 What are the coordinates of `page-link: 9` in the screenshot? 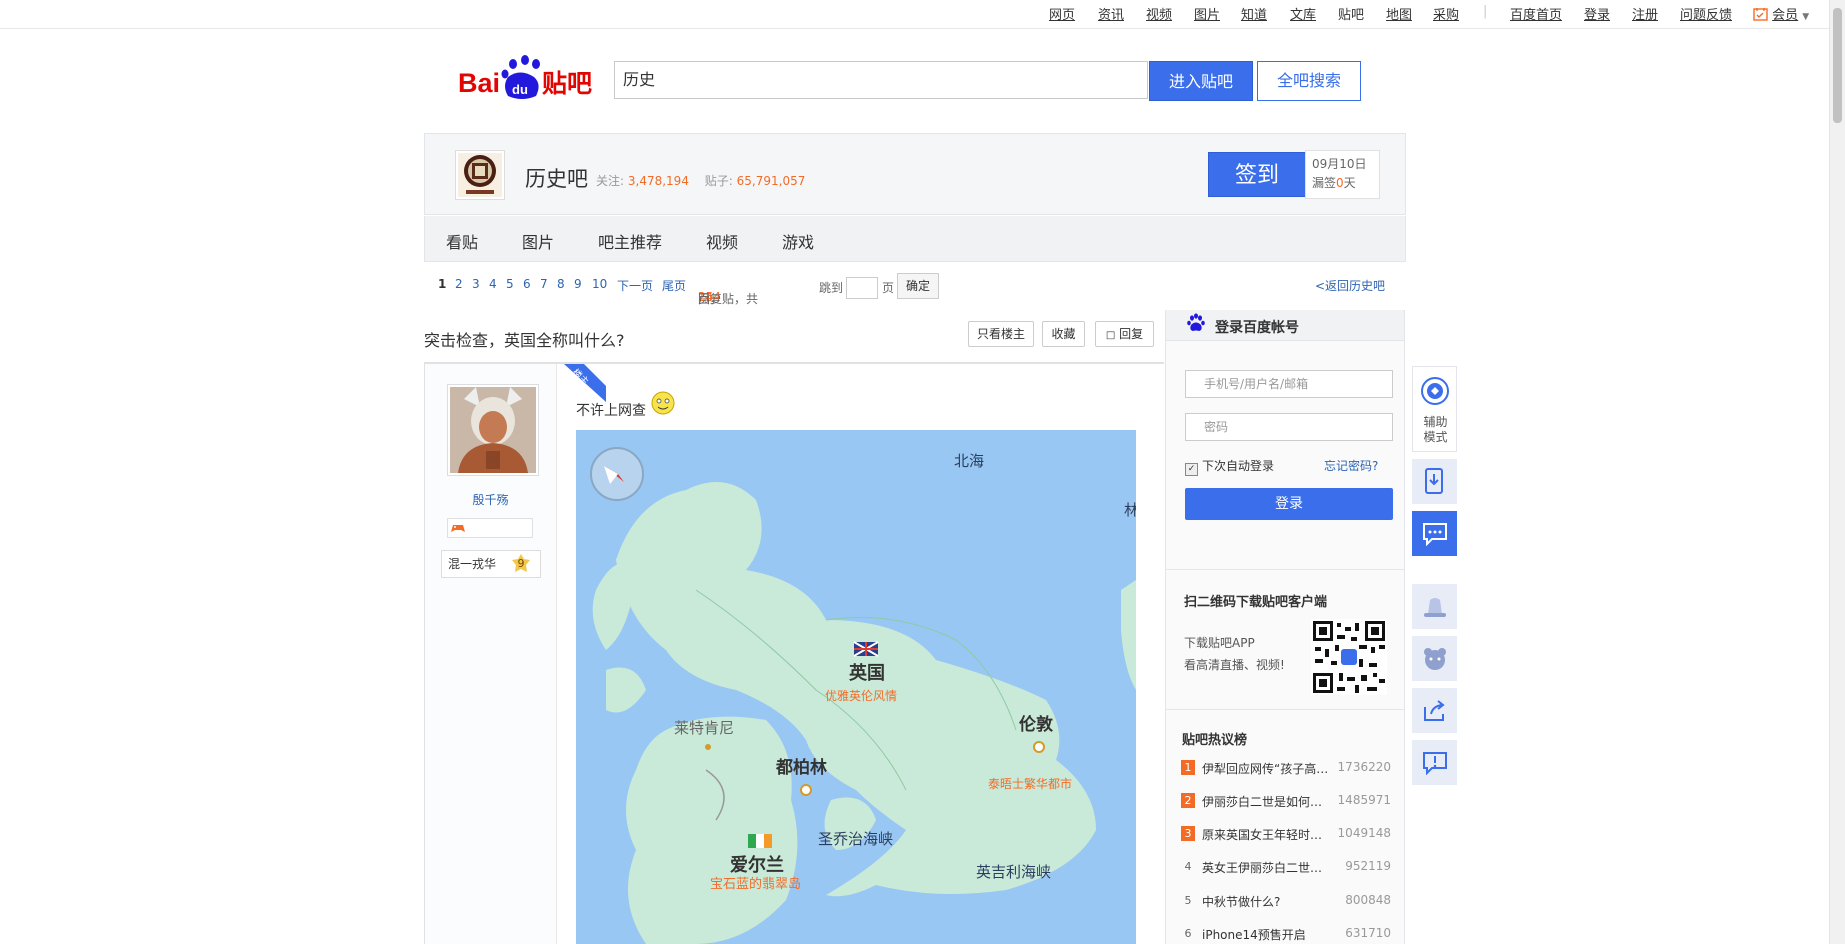 It's located at (578, 284).